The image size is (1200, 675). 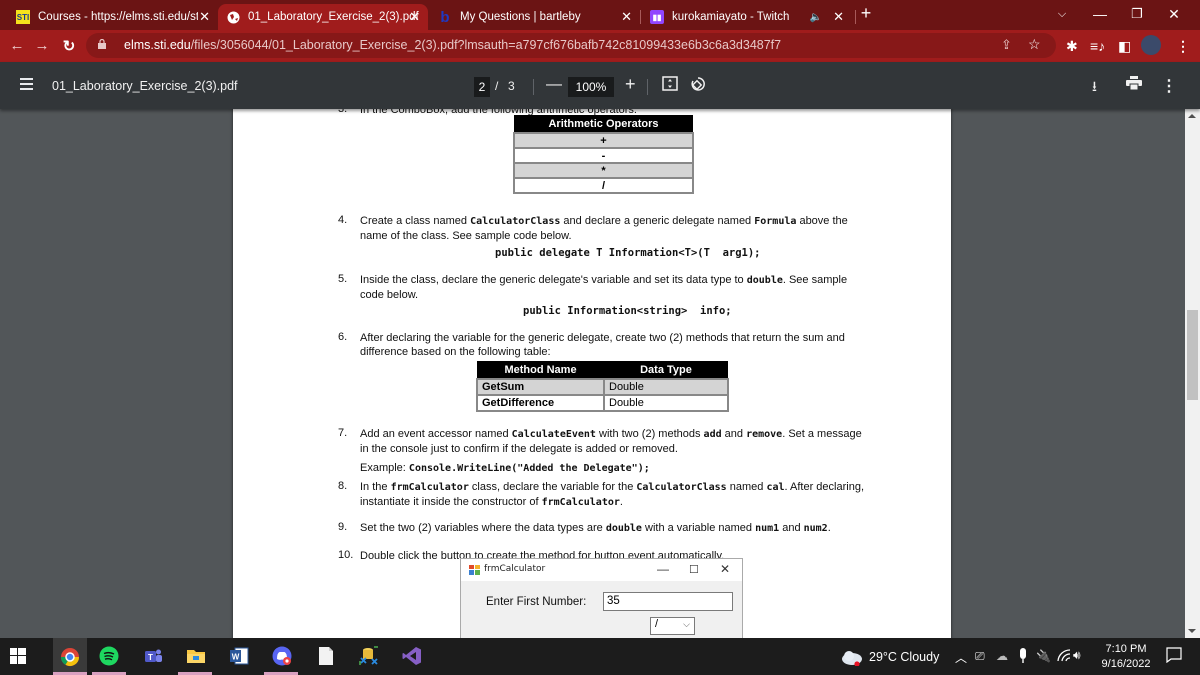 I want to click on restore-button: ❐, so click(x=1137, y=14).